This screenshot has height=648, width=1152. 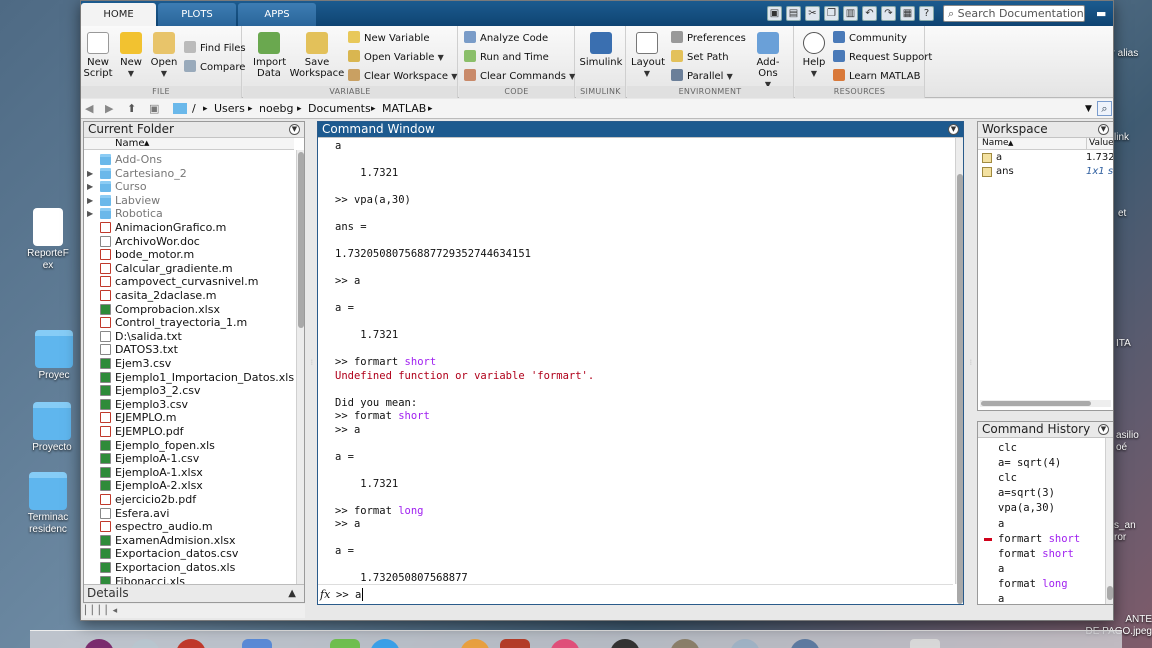 I want to click on file-list-item: EjemploA-1.csv, so click(x=189, y=459).